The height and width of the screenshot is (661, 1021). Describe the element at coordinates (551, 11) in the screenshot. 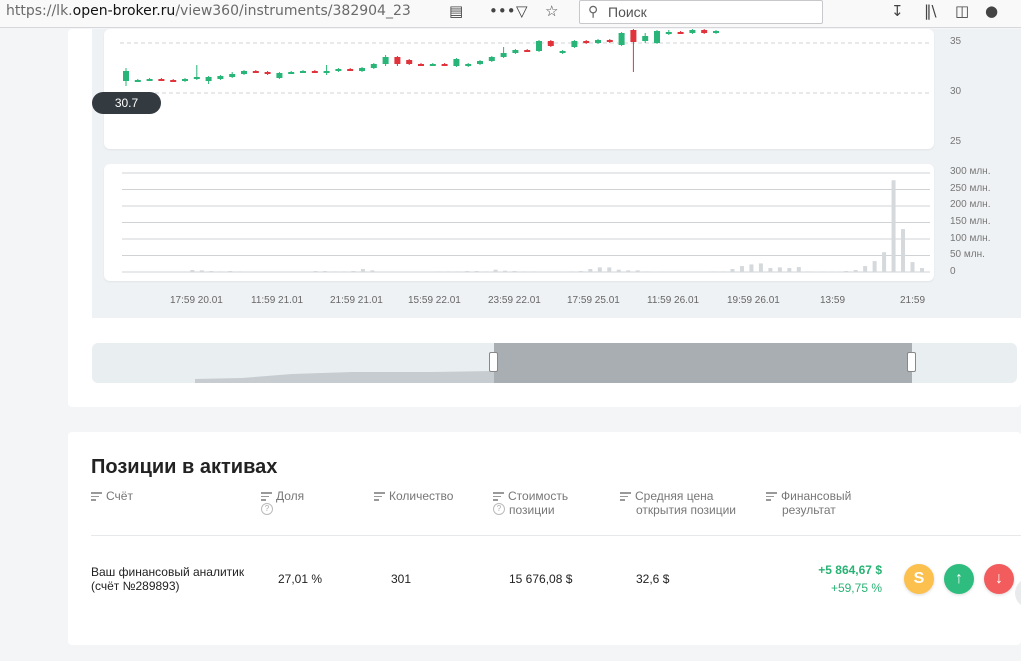

I see `bookmark-star-icon: ☆` at that location.